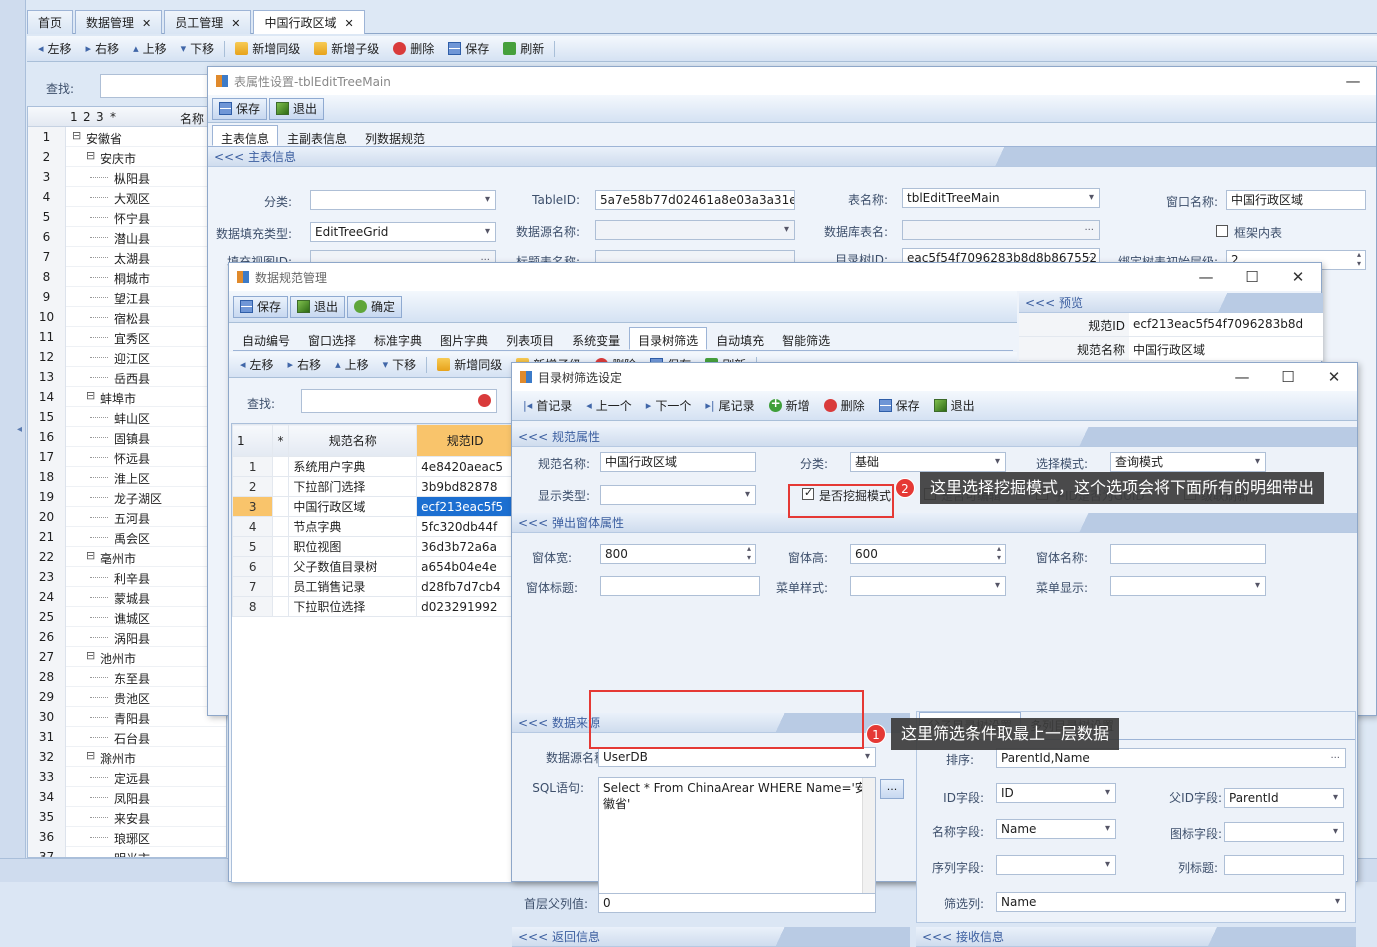 The image size is (1377, 947). What do you see at coordinates (737, 757) in the screenshot?
I see `datasource-select: UserDB` at bounding box center [737, 757].